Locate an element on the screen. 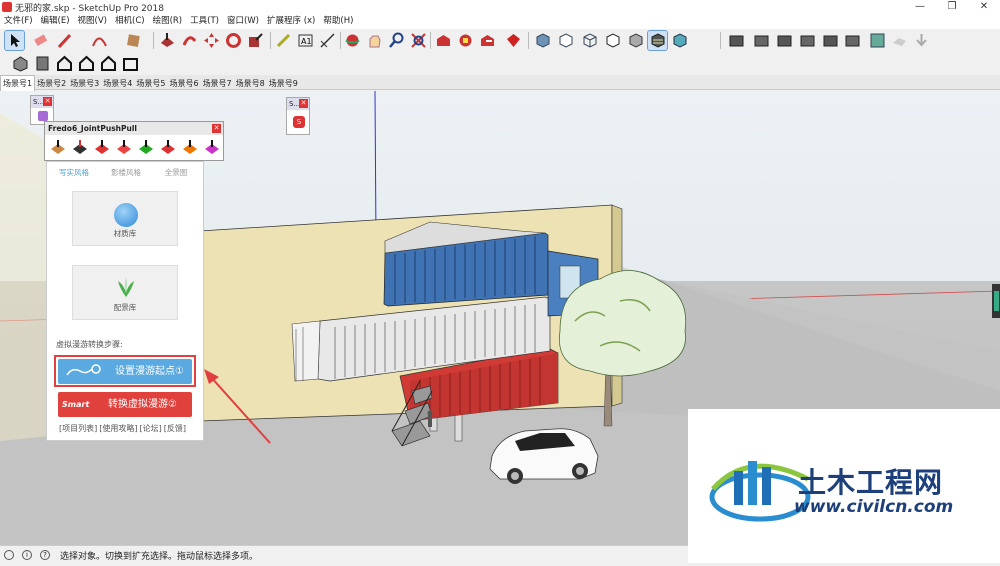 The width and height of the screenshot is (1000, 566). link-feedback: [反馈] is located at coordinates (175, 428).